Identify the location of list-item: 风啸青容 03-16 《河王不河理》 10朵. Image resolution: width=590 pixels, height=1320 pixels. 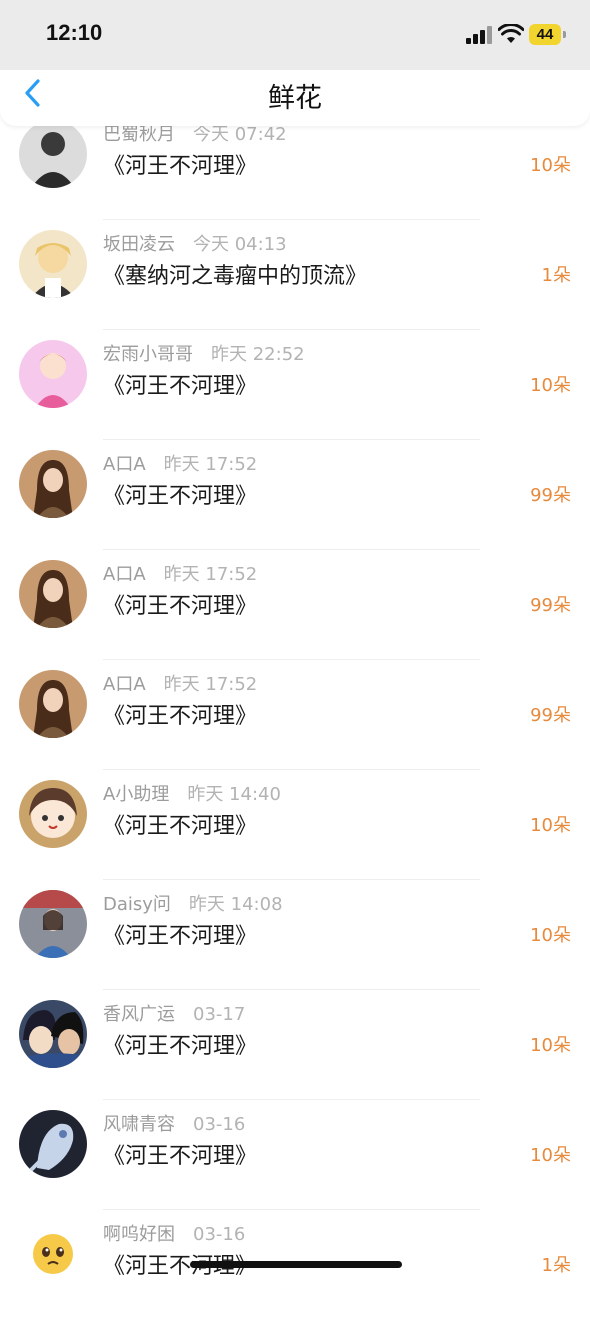
(295, 1155).